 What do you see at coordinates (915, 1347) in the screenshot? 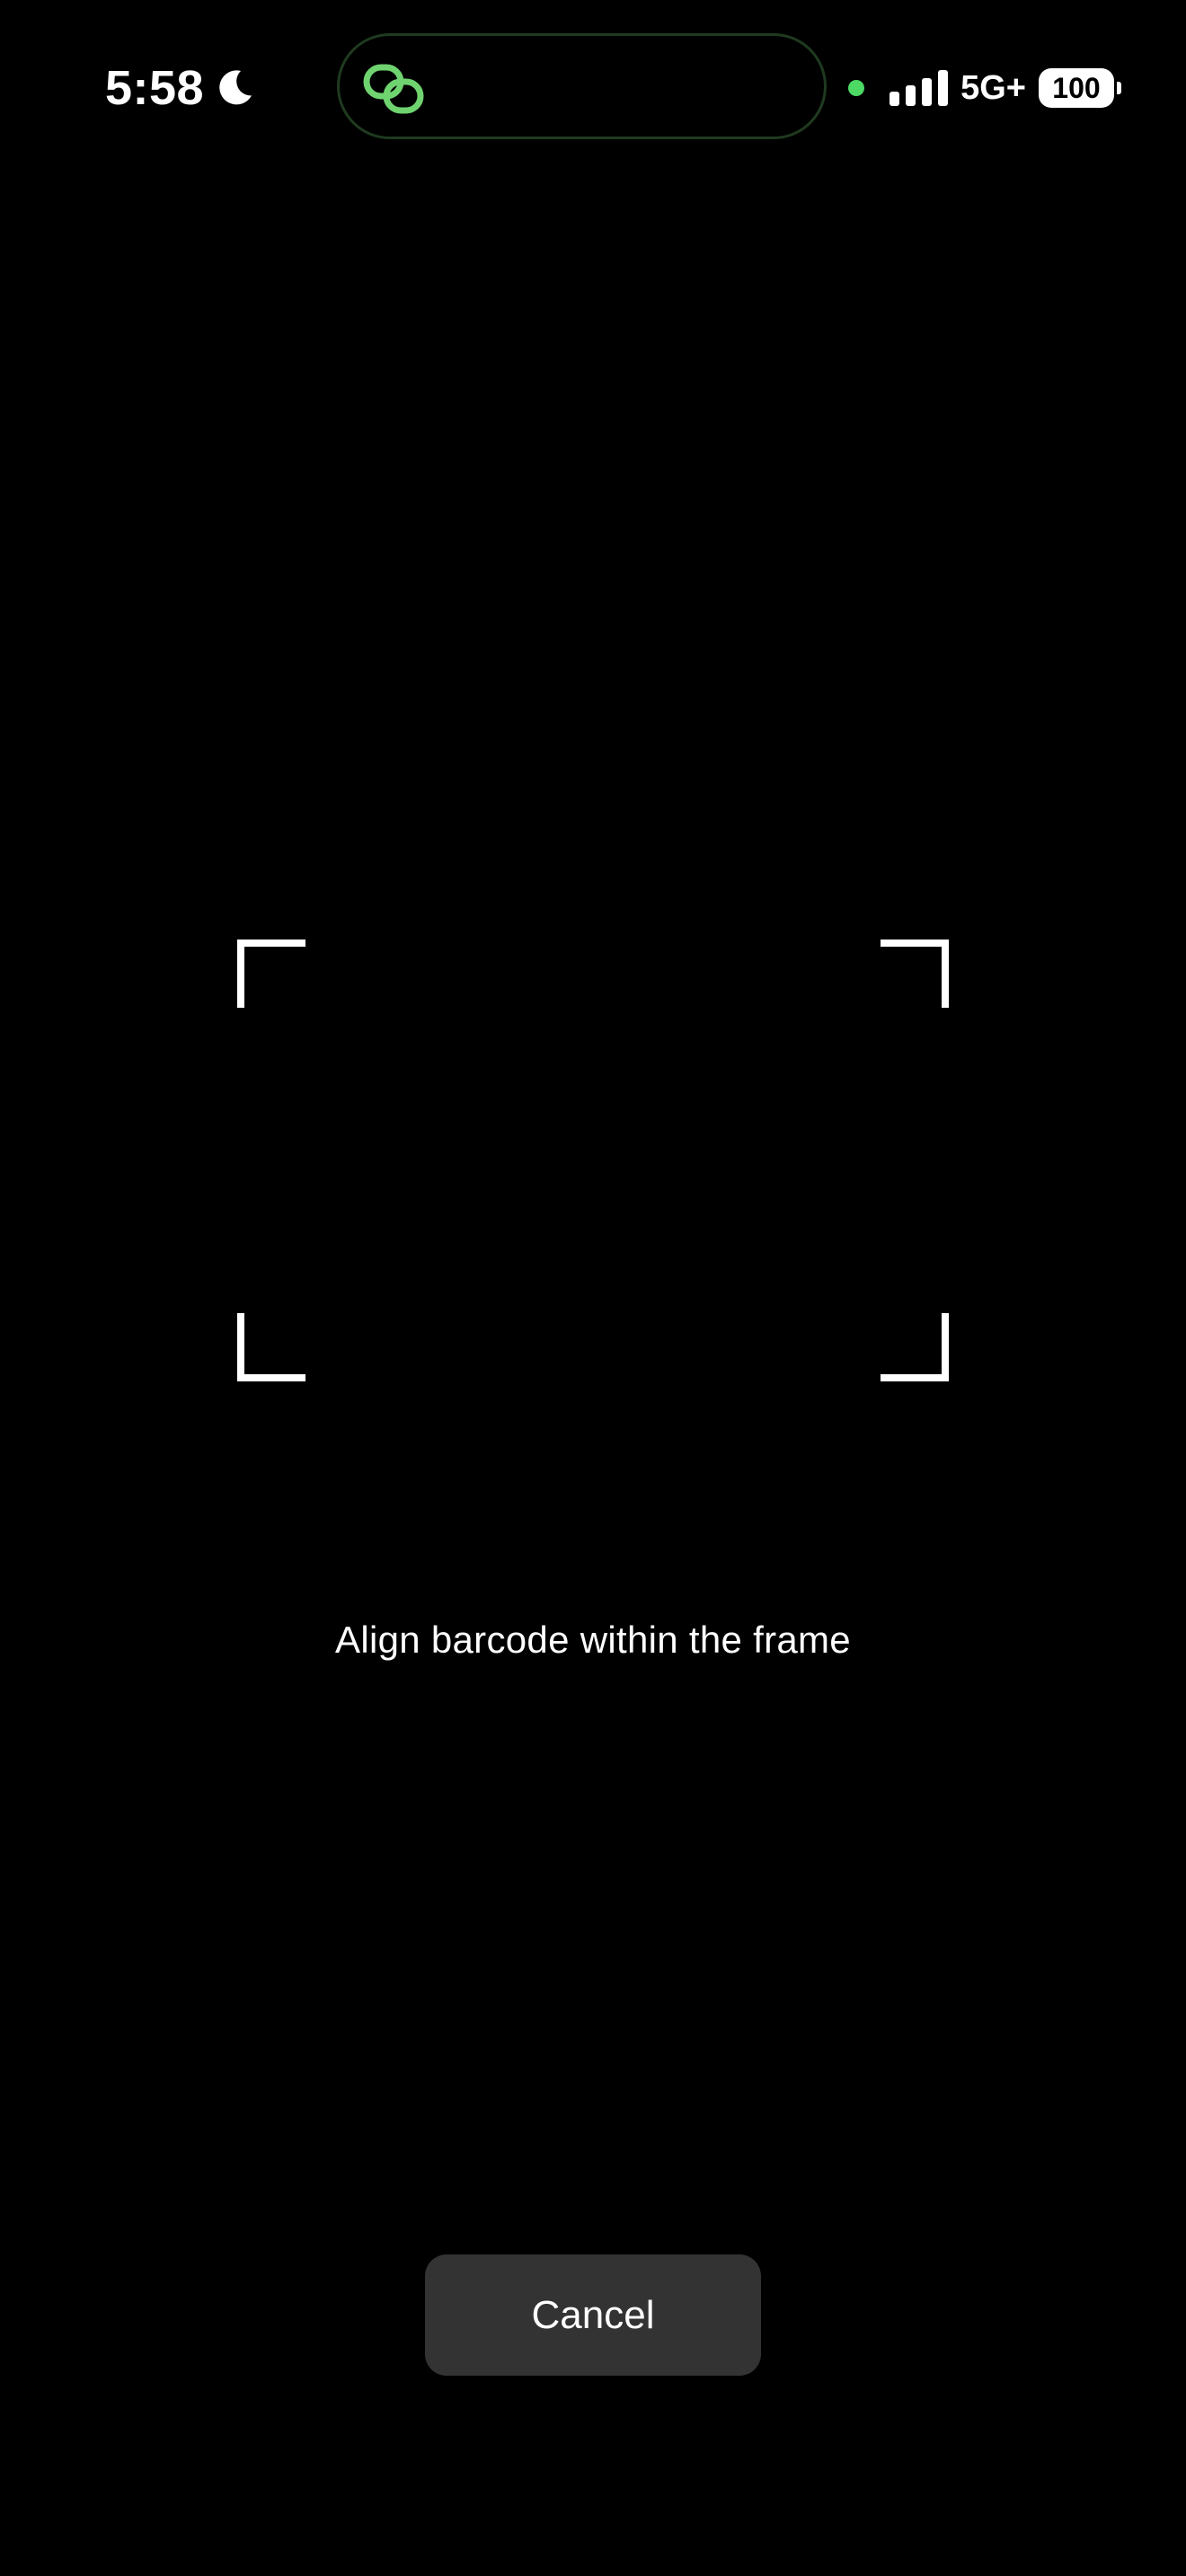
I see `scan-frame-corner-bottom-right` at bounding box center [915, 1347].